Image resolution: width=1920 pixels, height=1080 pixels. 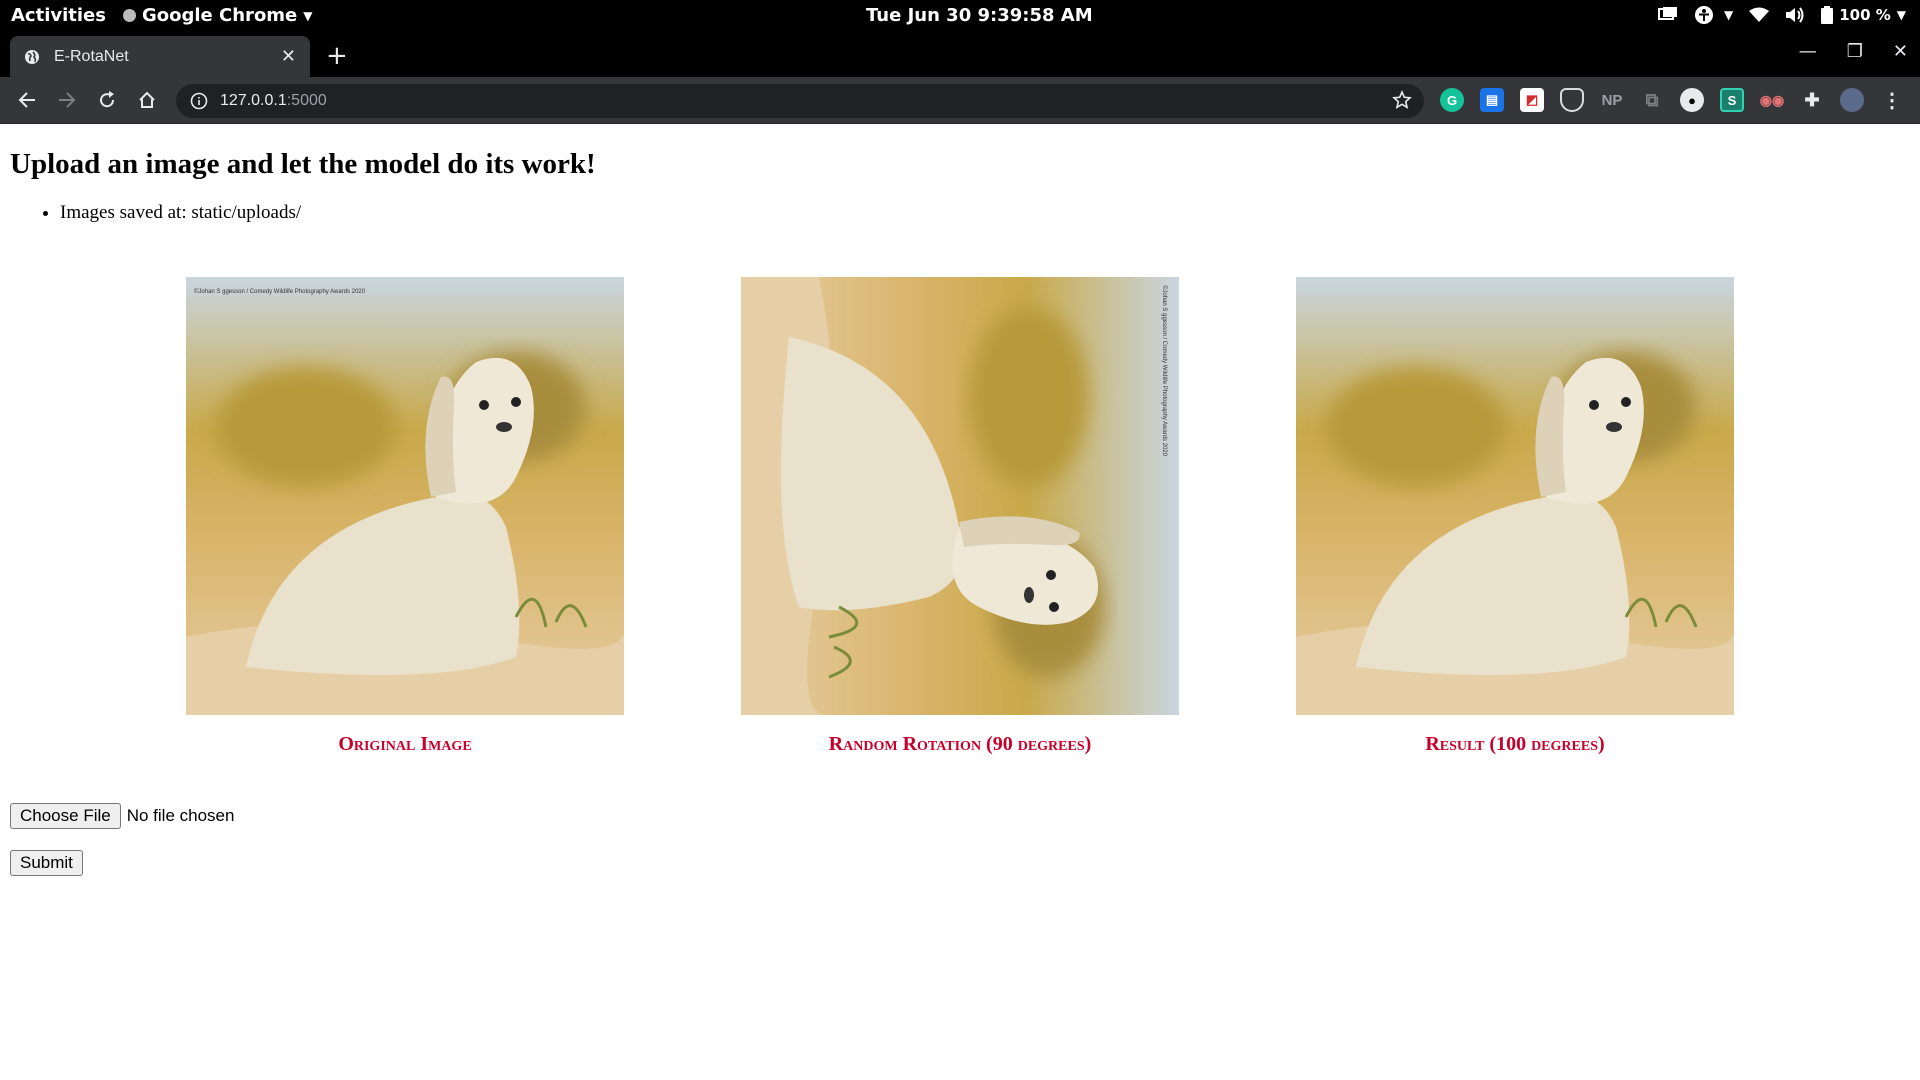 I want to click on window-controls: — ❐ ✕, so click(x=1853, y=51).